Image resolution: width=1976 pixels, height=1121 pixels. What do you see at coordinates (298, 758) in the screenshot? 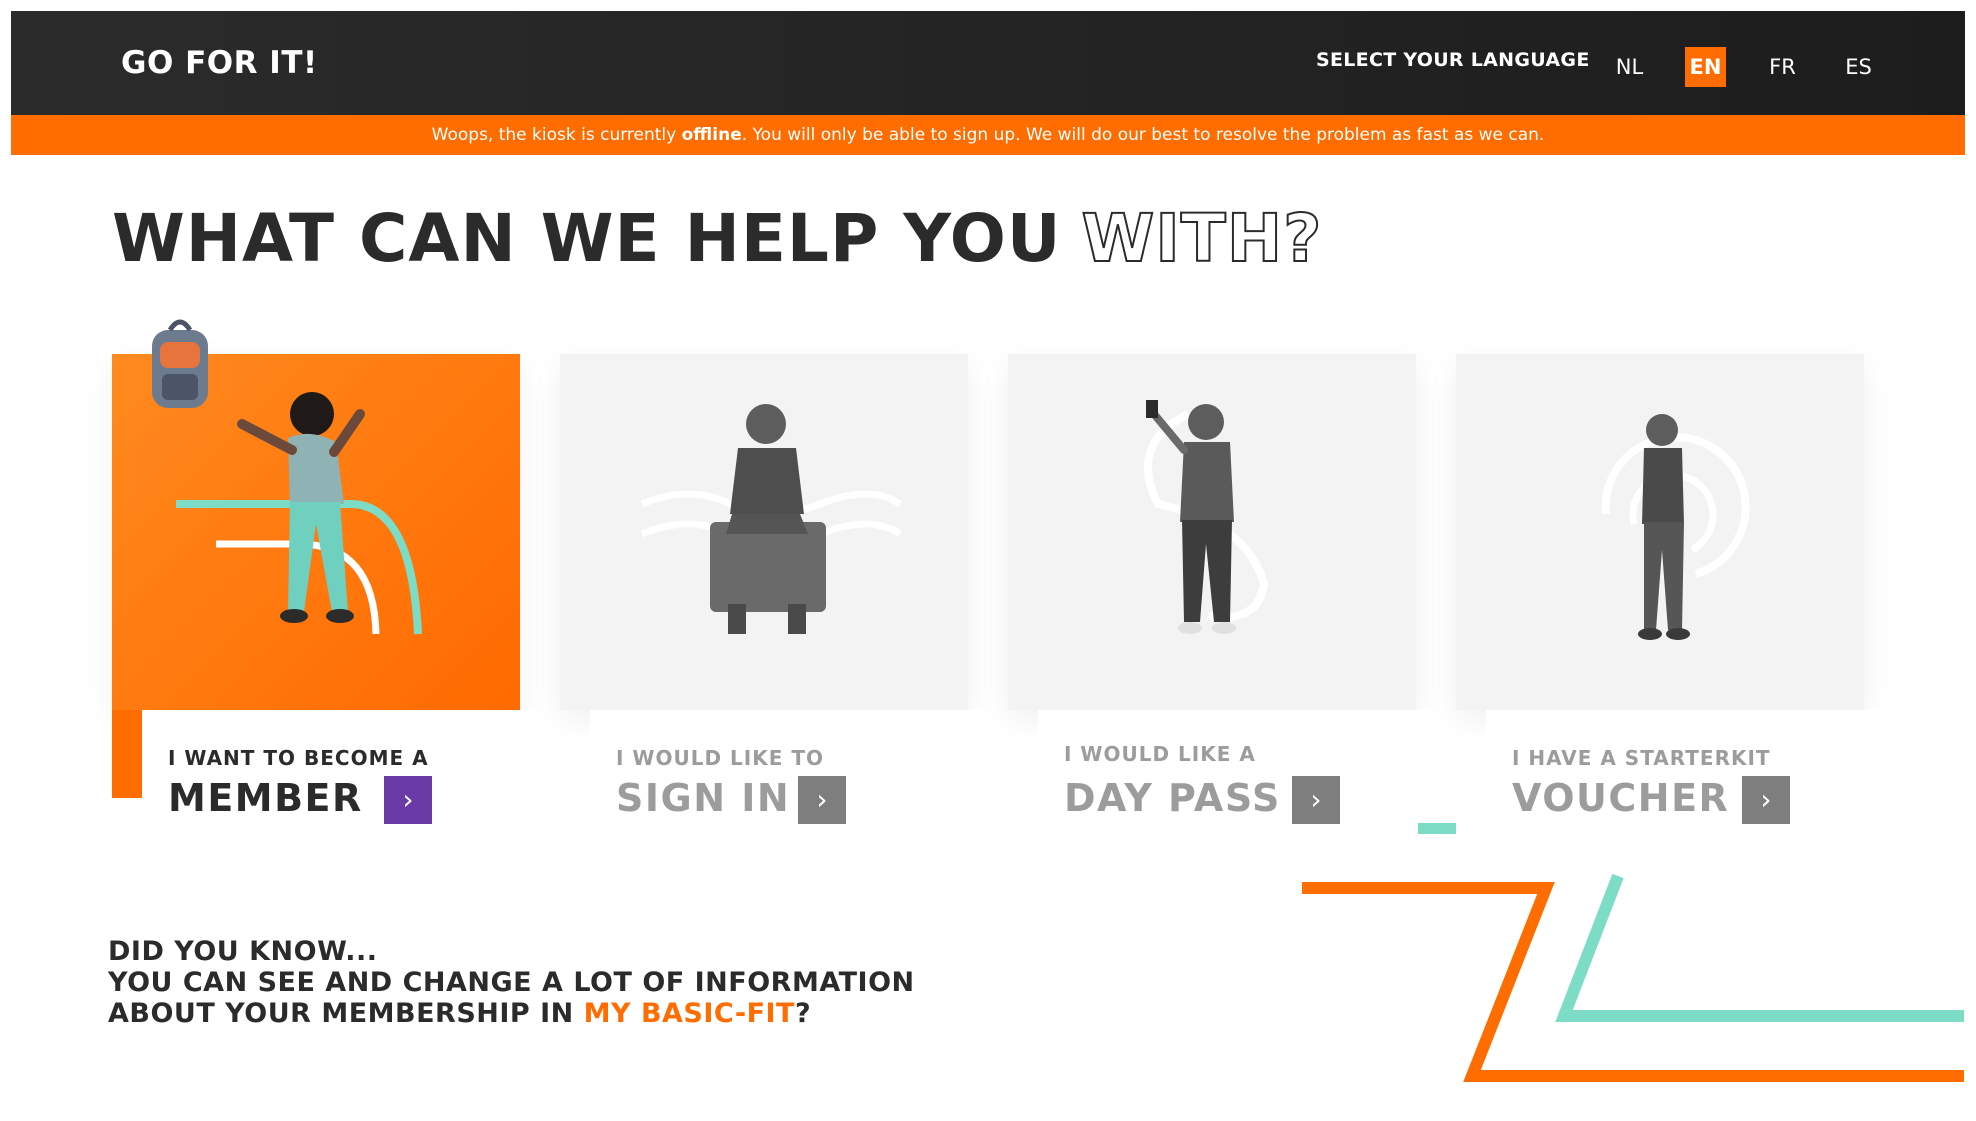
I see `member-card-subtitle: I WANT TO BECOME A` at bounding box center [298, 758].